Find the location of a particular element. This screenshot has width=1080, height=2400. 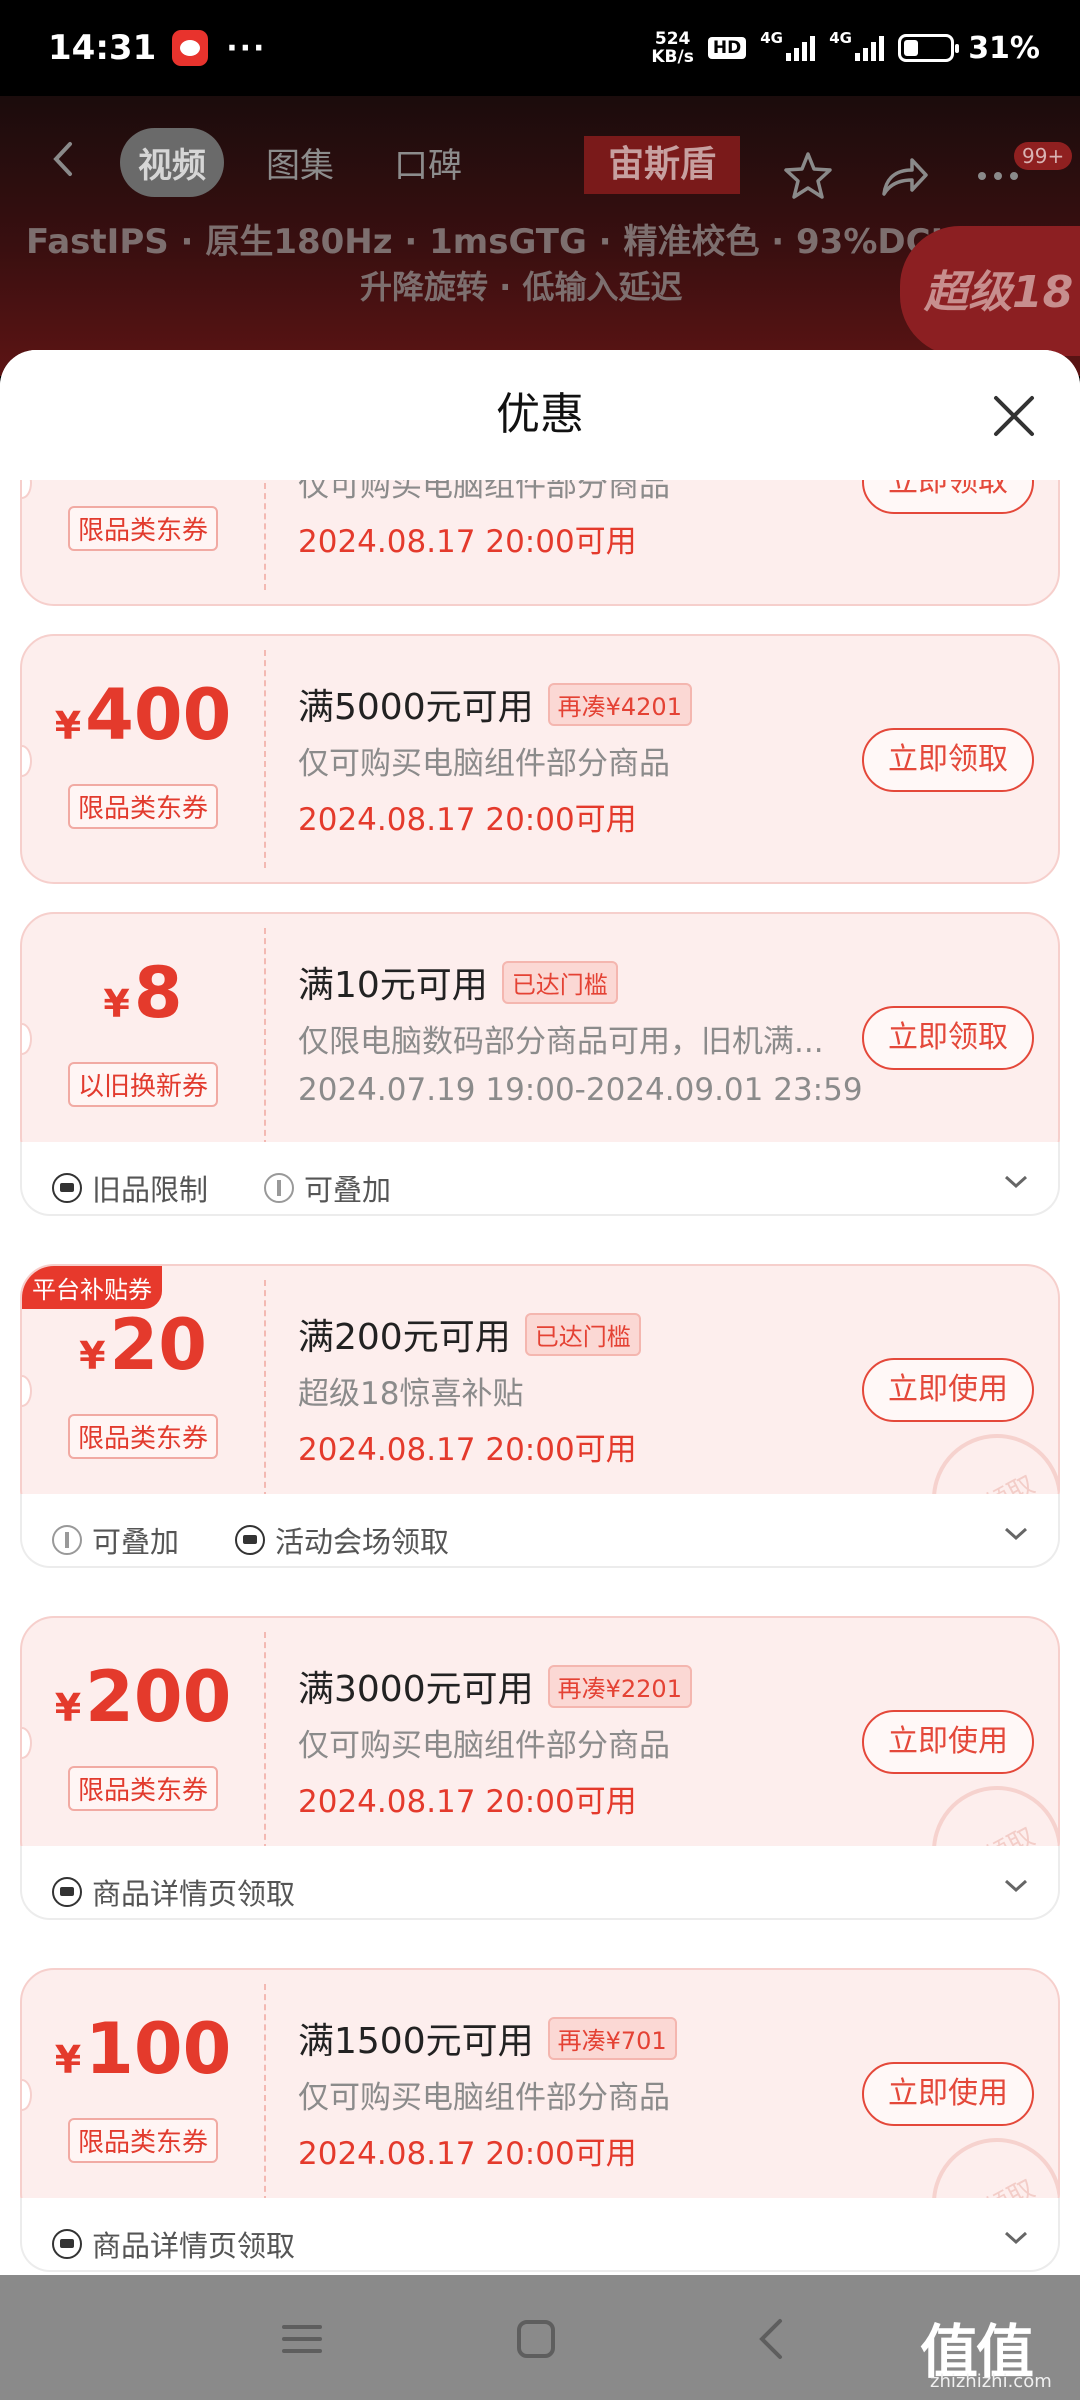

notification-count-badge: 99+ is located at coordinates (1043, 156).